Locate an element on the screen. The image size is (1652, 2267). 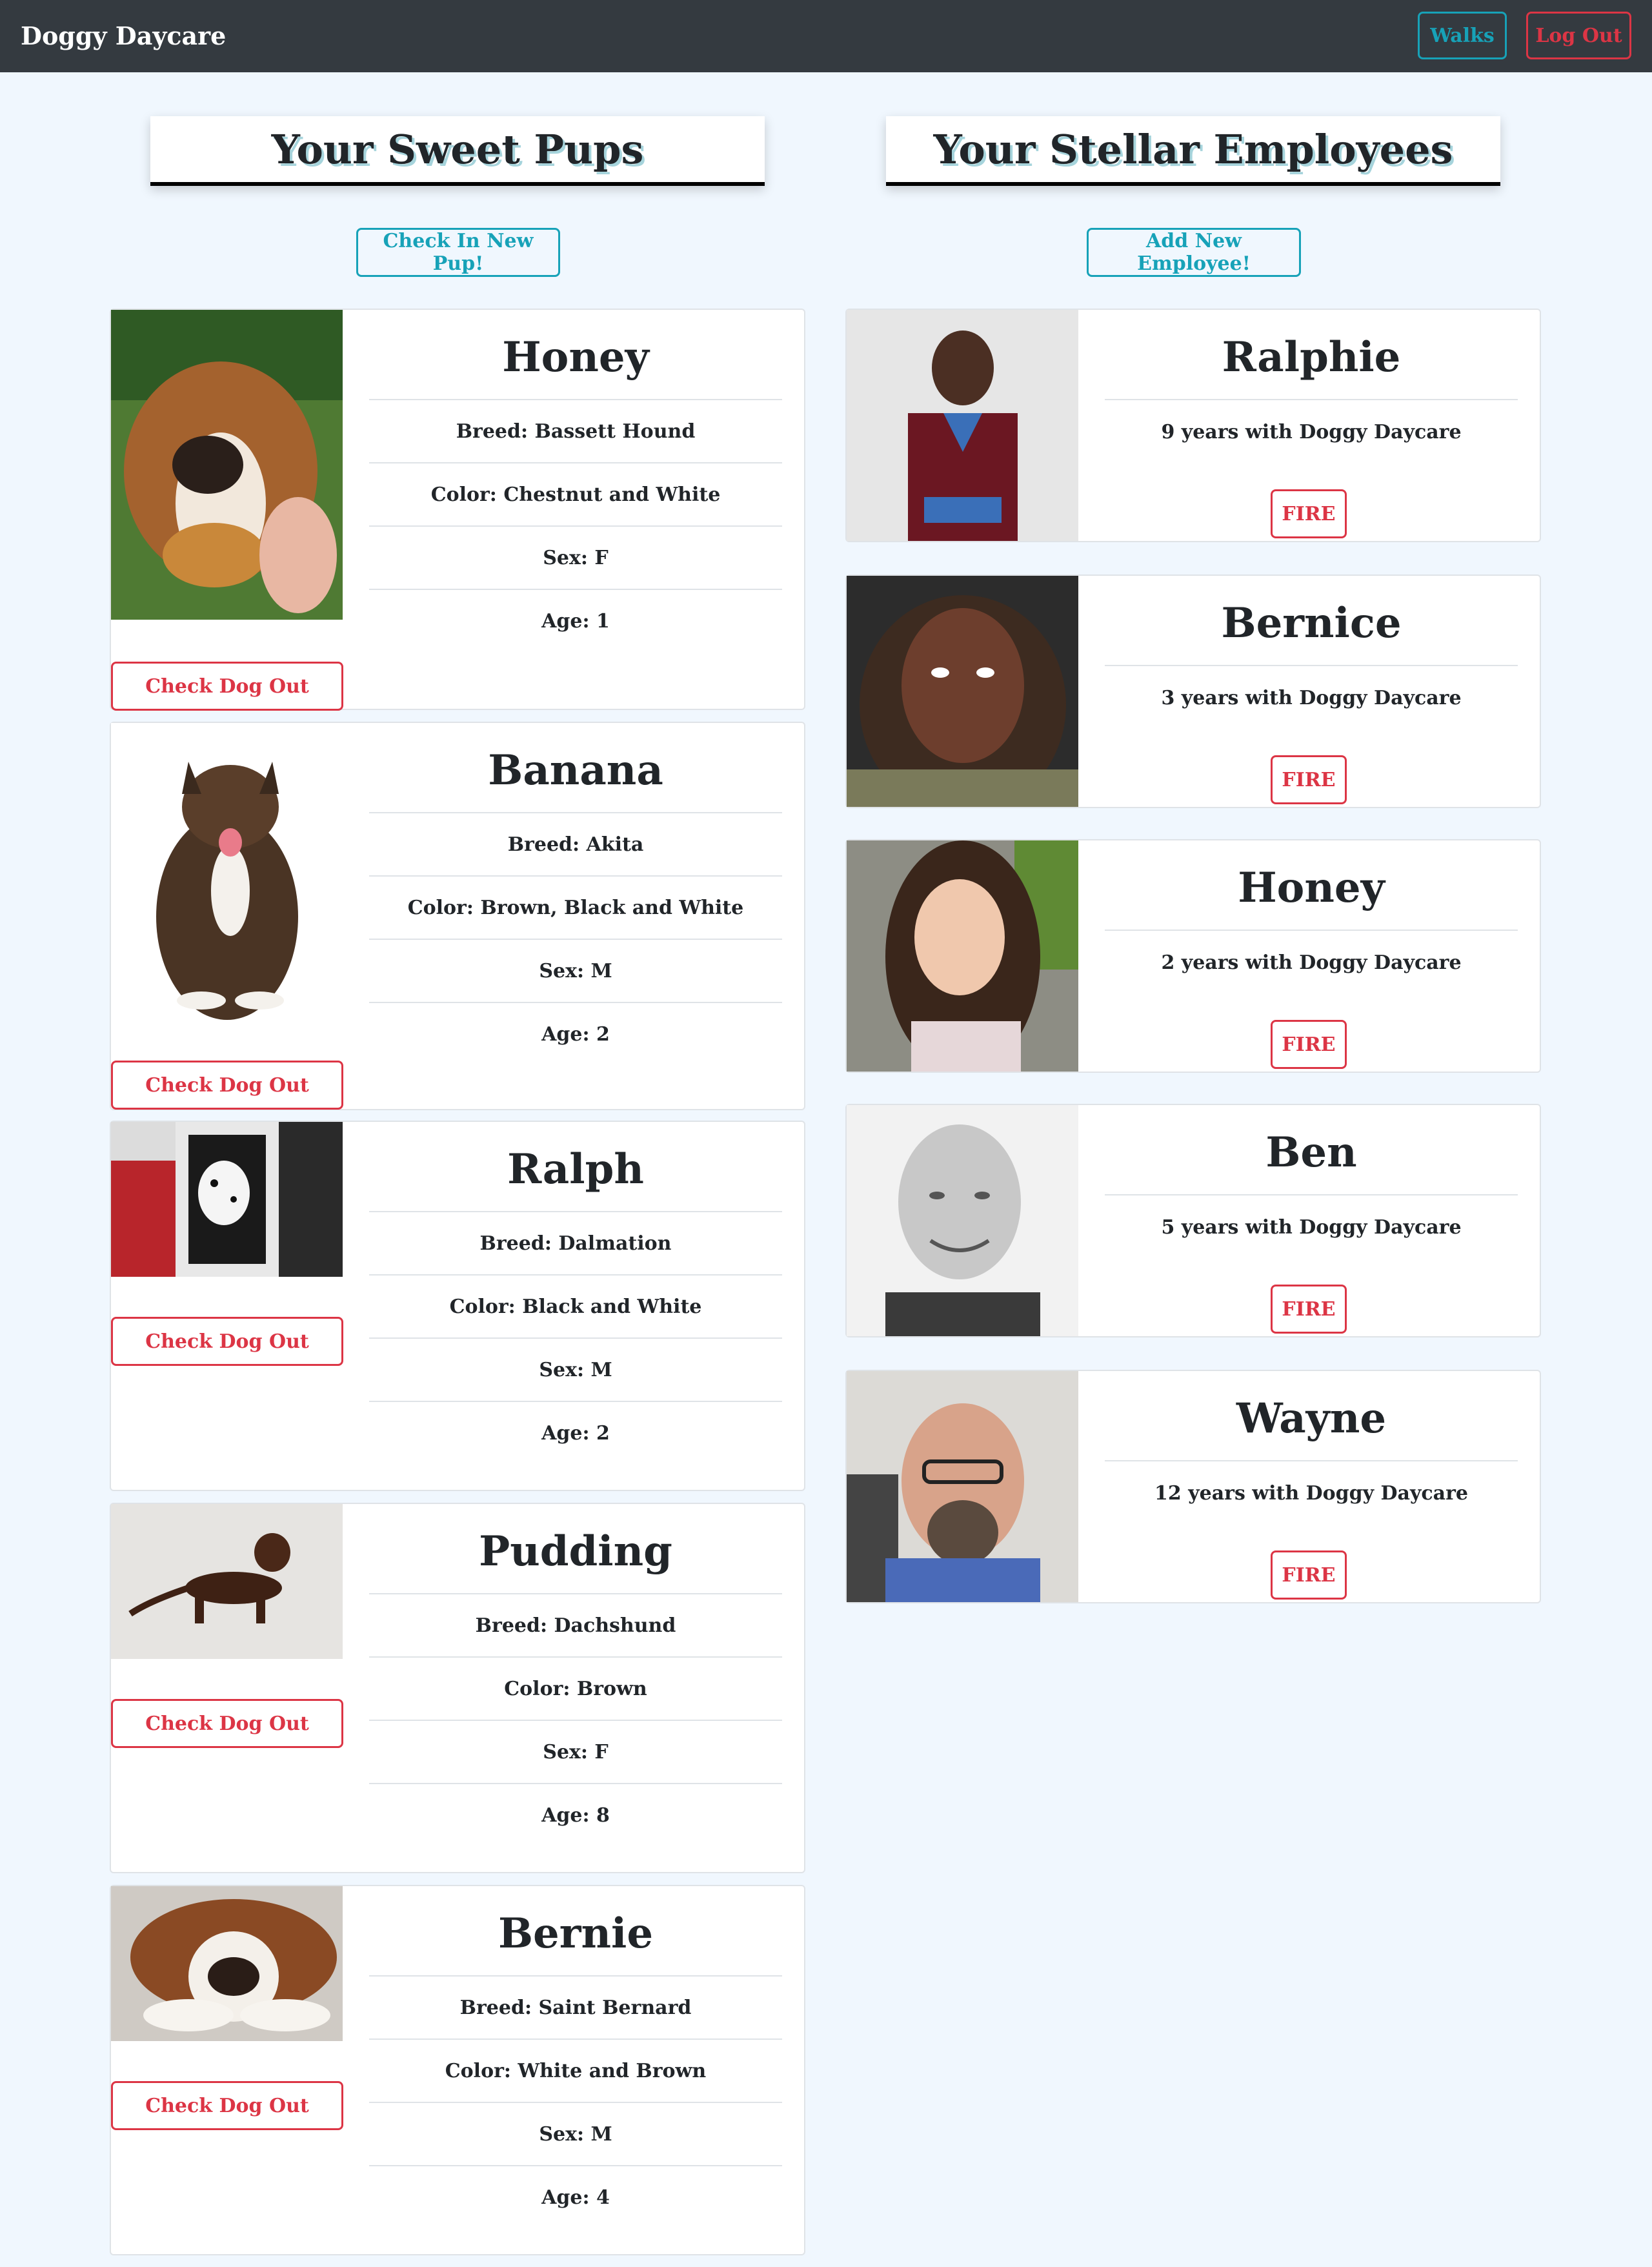
dog-age: Age: 1 is located at coordinates (575, 621).